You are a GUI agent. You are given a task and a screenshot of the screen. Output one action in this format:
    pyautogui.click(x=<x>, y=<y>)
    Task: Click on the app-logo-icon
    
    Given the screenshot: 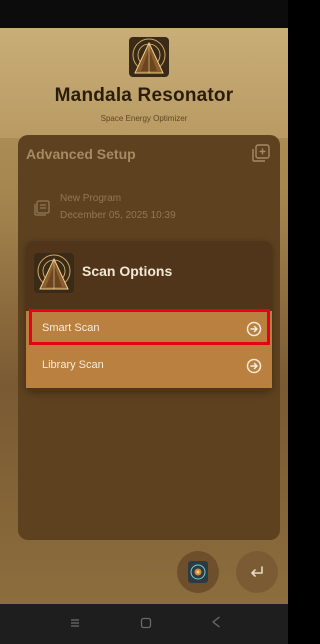 What is the action you would take?
    pyautogui.click(x=149, y=57)
    